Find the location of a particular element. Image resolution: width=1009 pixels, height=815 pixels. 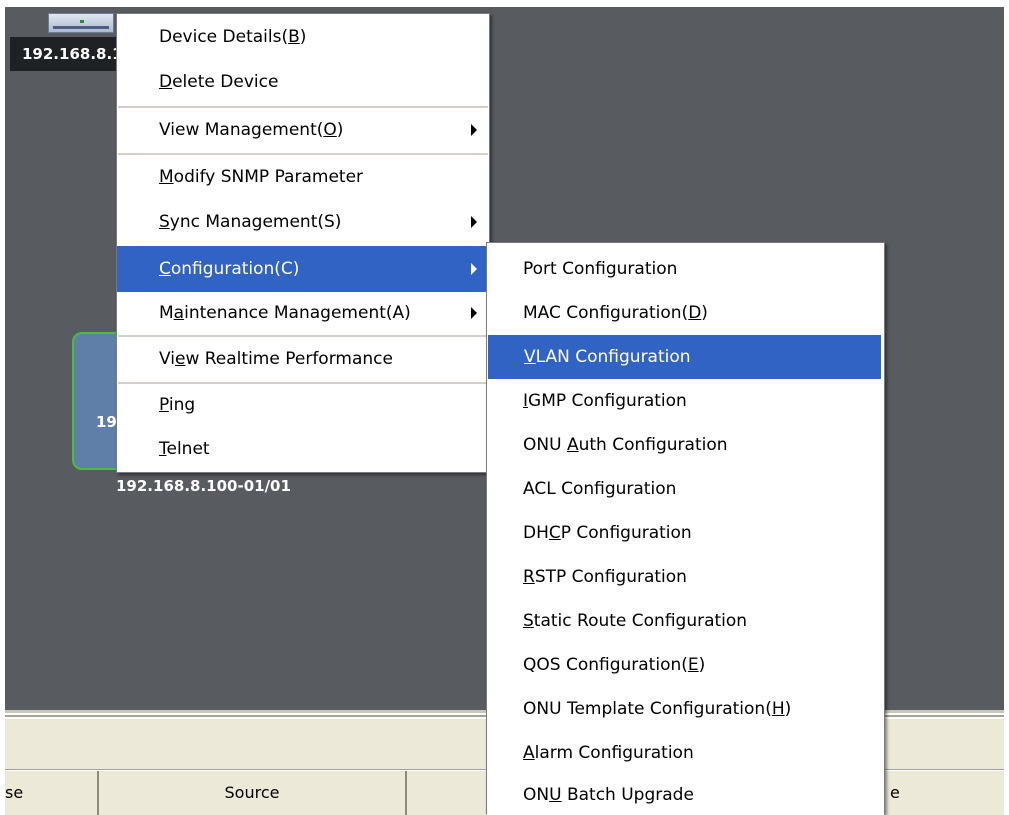

submenu-item-vlan-configuration: VLAN Configuration is located at coordinates (684, 357).